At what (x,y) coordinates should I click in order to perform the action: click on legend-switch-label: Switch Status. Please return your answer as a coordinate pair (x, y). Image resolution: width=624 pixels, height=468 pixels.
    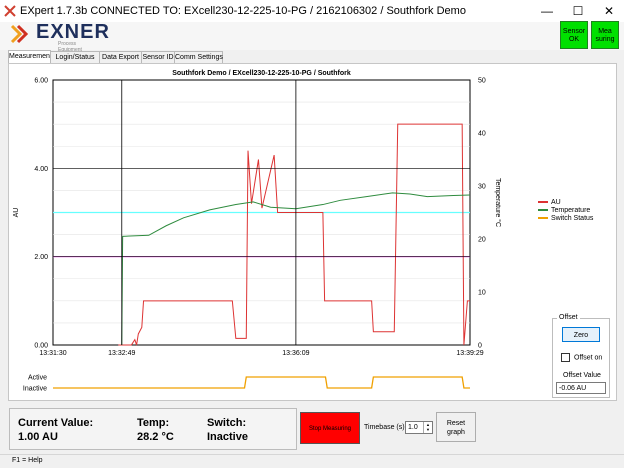
    Looking at the image, I should click on (572, 218).